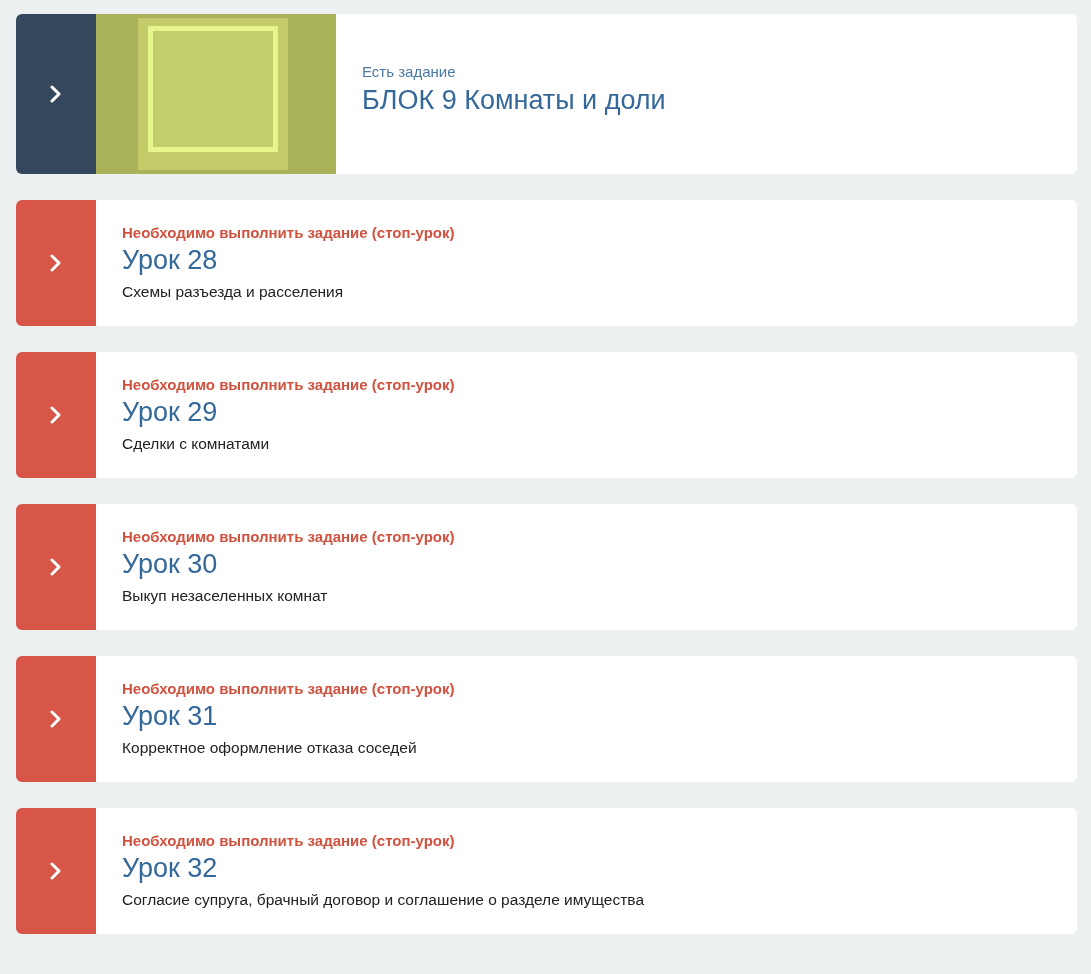 The height and width of the screenshot is (974, 1091). Describe the element at coordinates (409, 72) in the screenshot. I see `block-label: Есть задание` at that location.